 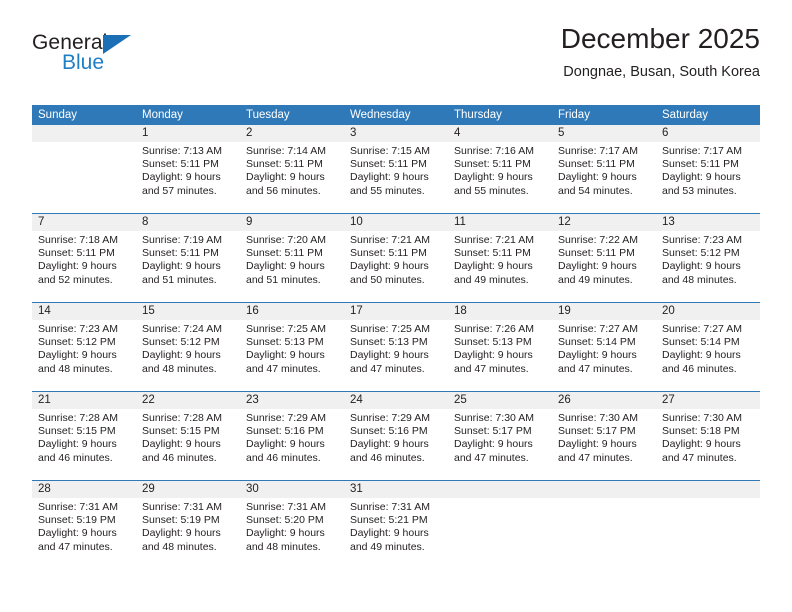 What do you see at coordinates (396, 133) in the screenshot?
I see `day-number-3: 3` at bounding box center [396, 133].